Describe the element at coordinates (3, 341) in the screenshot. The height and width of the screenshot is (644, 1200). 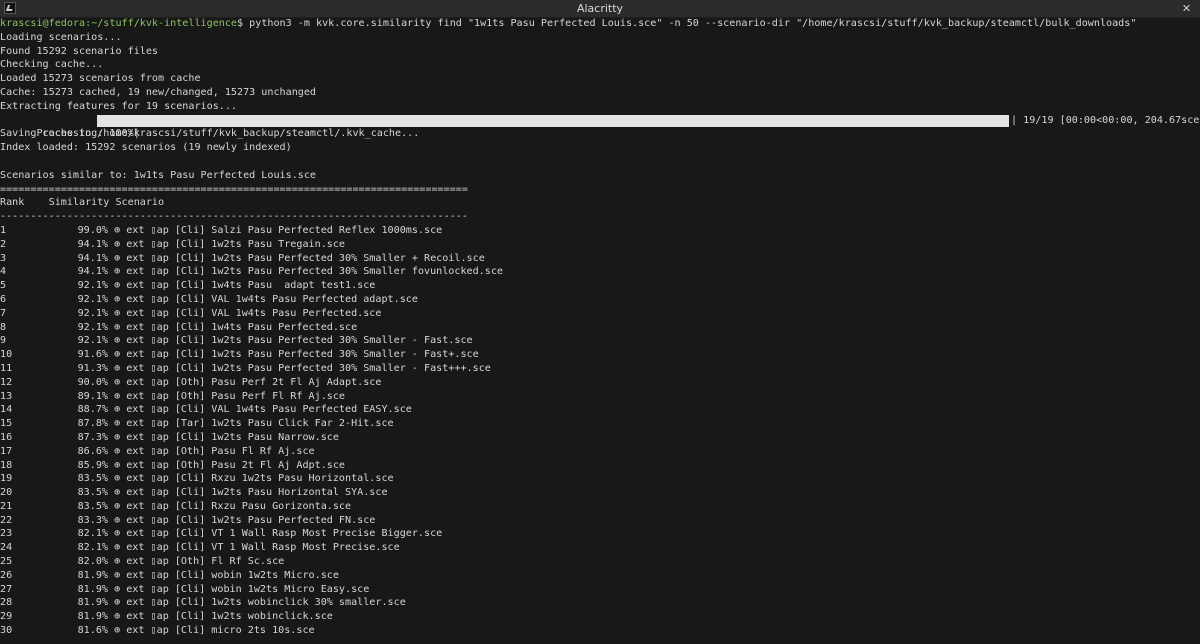
I see `result-rank: 9` at that location.